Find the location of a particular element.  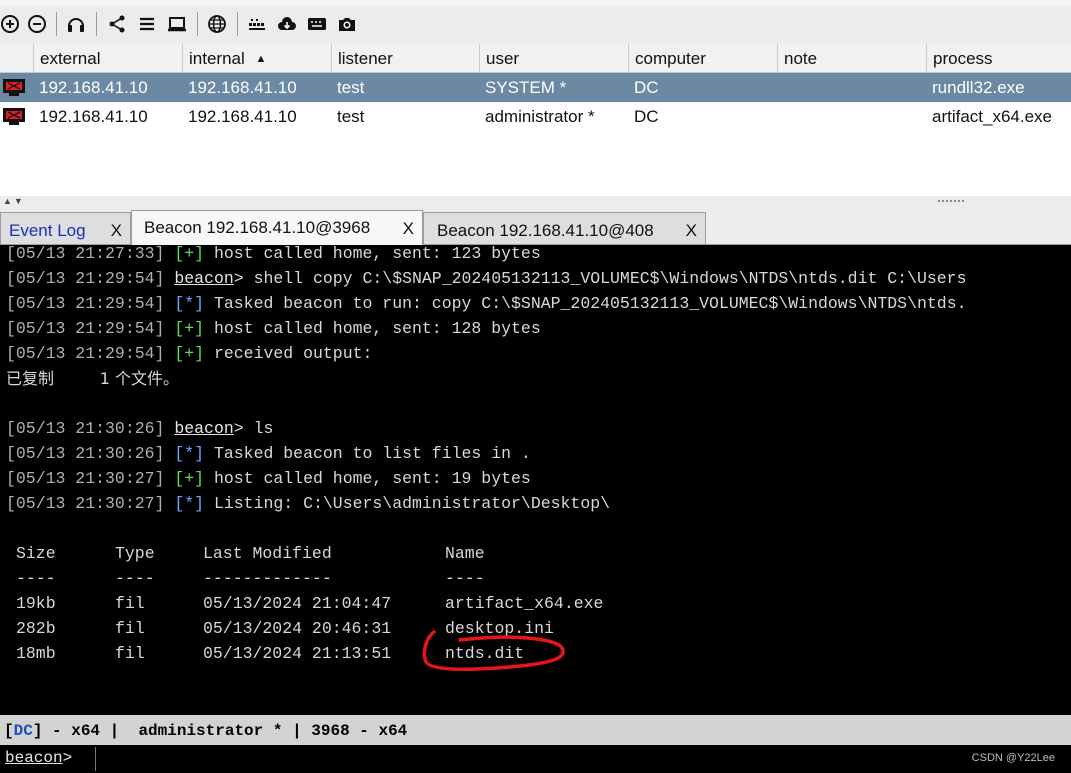

keylog-icon is located at coordinates (257, 24).